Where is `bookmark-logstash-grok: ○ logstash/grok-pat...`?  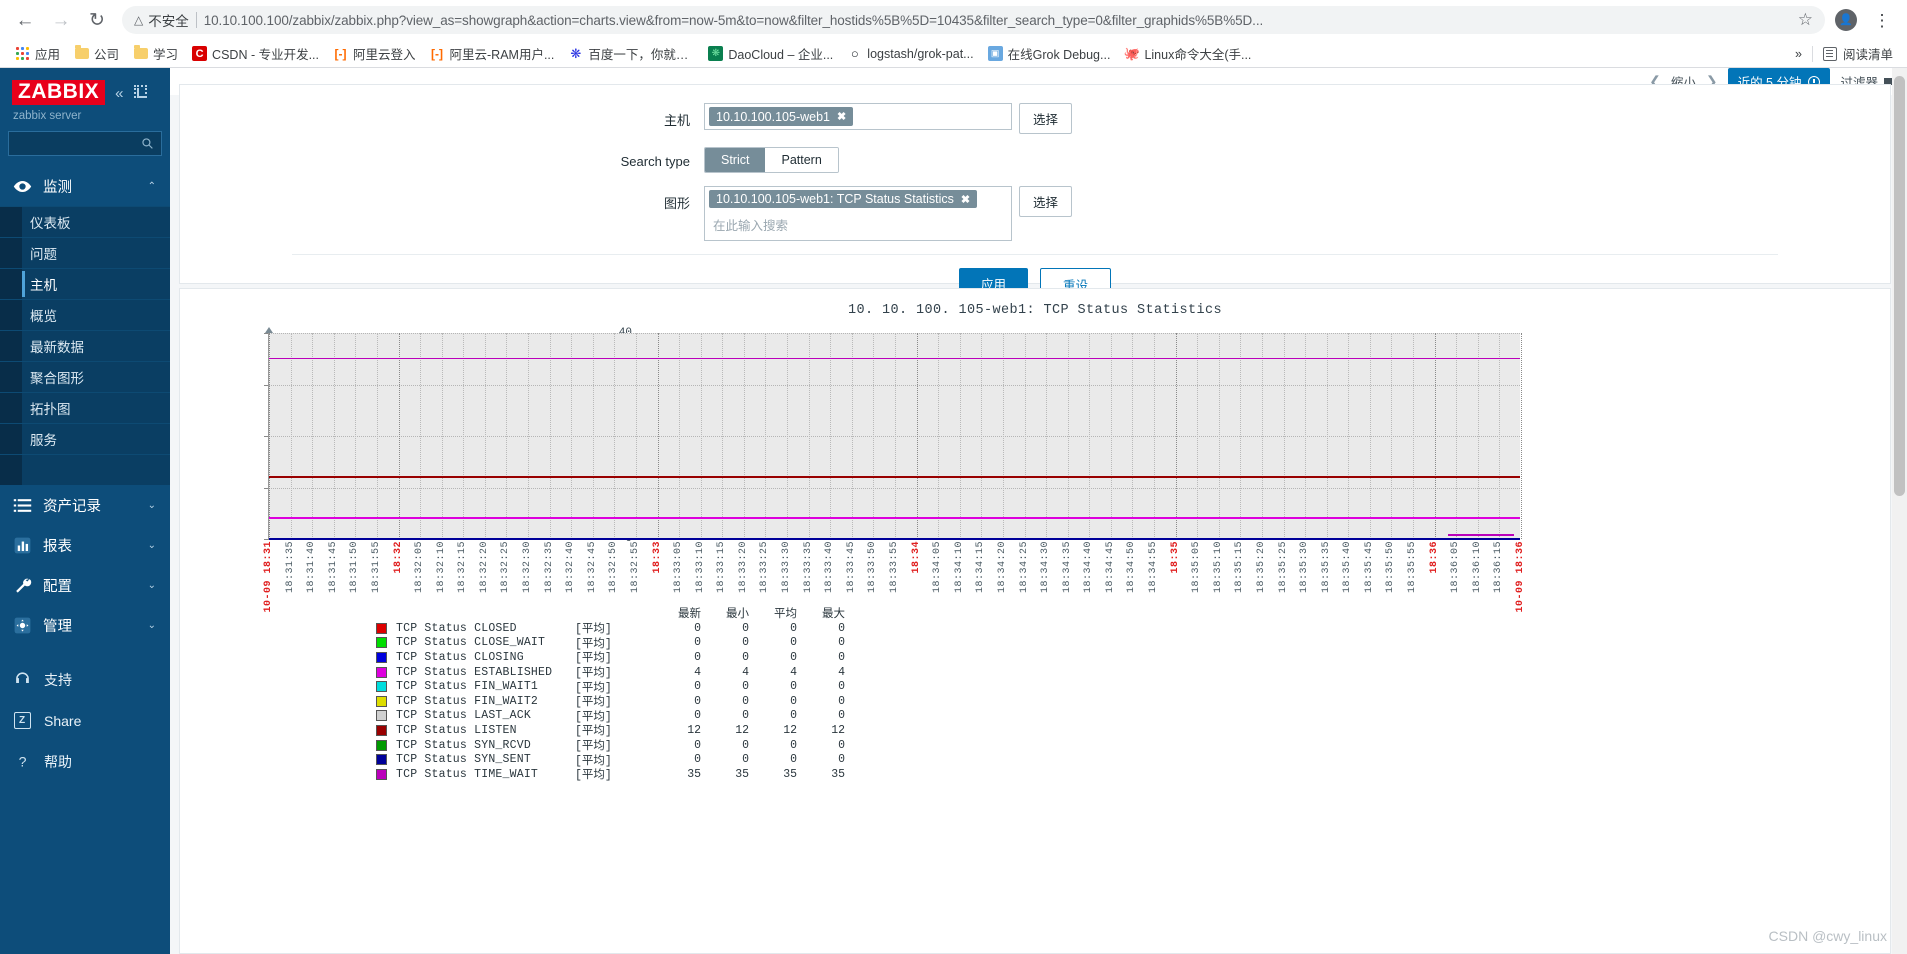
bookmark-logstash-grok: ○ logstash/grok-pat... is located at coordinates (910, 53).